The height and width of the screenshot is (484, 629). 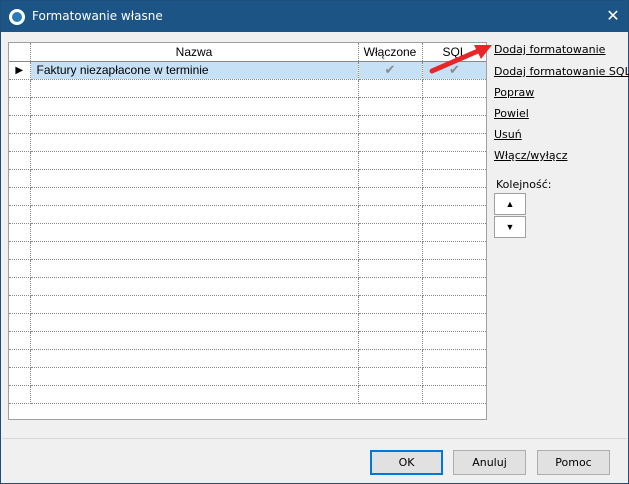 I want to click on row-name: Faktury niezapłacone w terminie, so click(x=194, y=70).